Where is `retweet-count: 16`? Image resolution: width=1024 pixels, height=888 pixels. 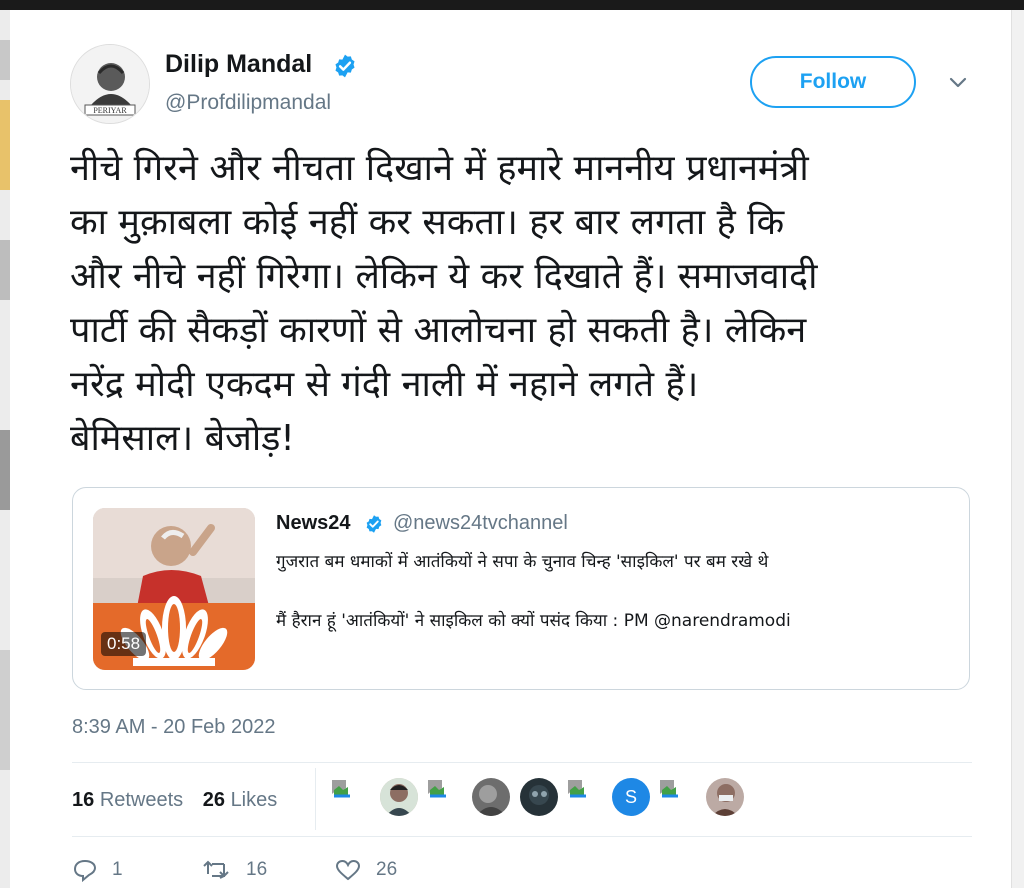
retweet-count: 16 is located at coordinates (257, 869).